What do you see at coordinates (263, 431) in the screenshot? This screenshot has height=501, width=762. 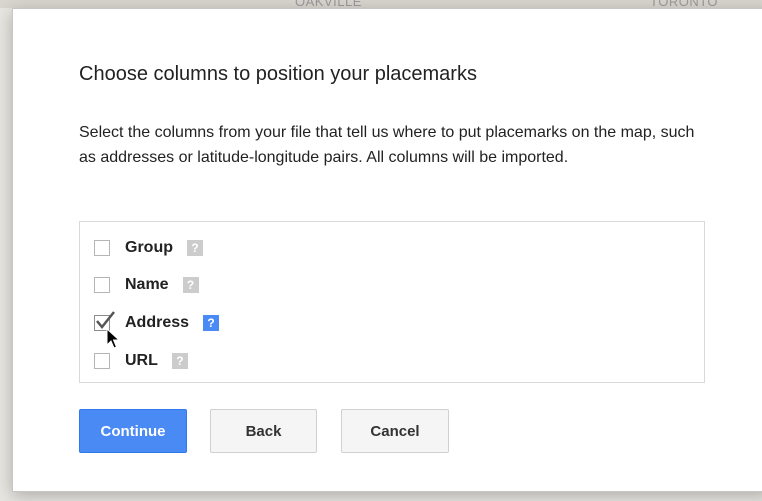 I see `back-button: Back` at bounding box center [263, 431].